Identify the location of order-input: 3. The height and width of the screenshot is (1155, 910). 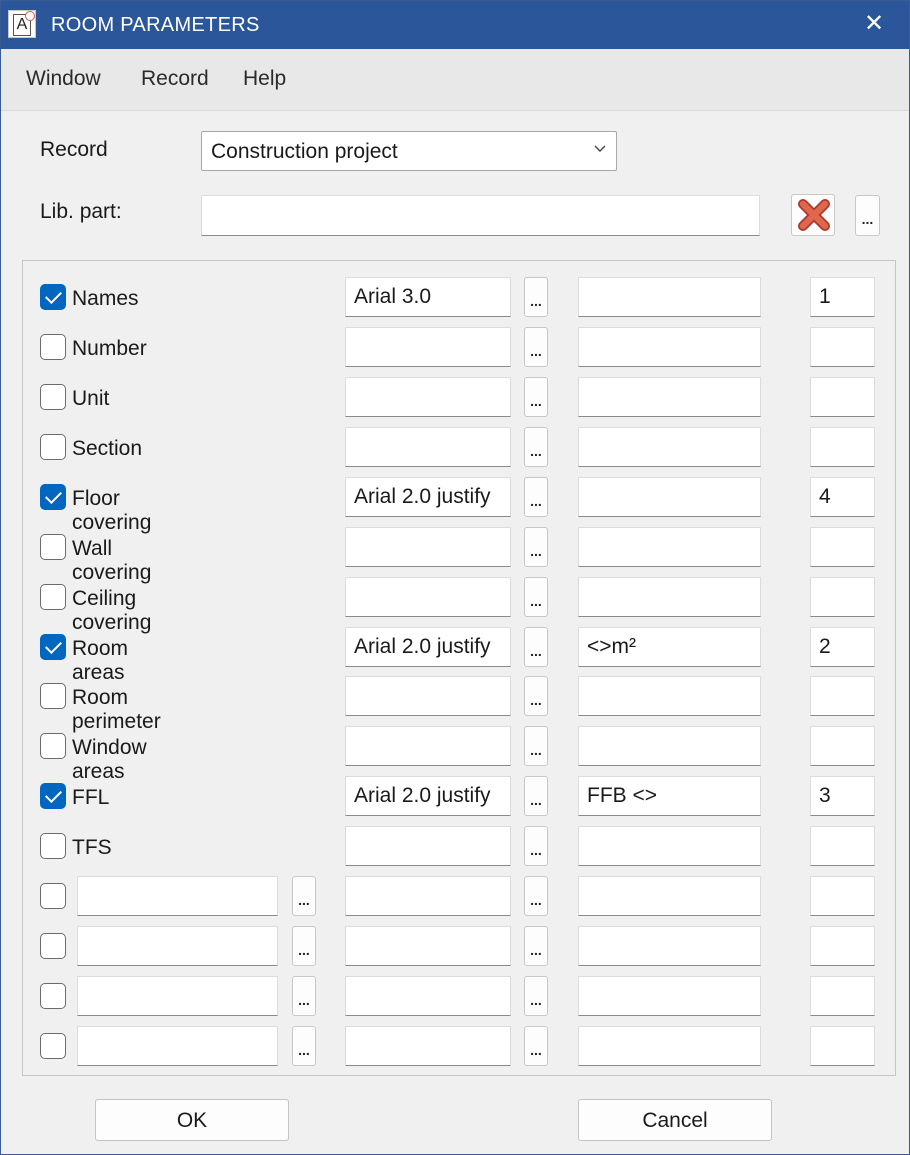
(842, 796).